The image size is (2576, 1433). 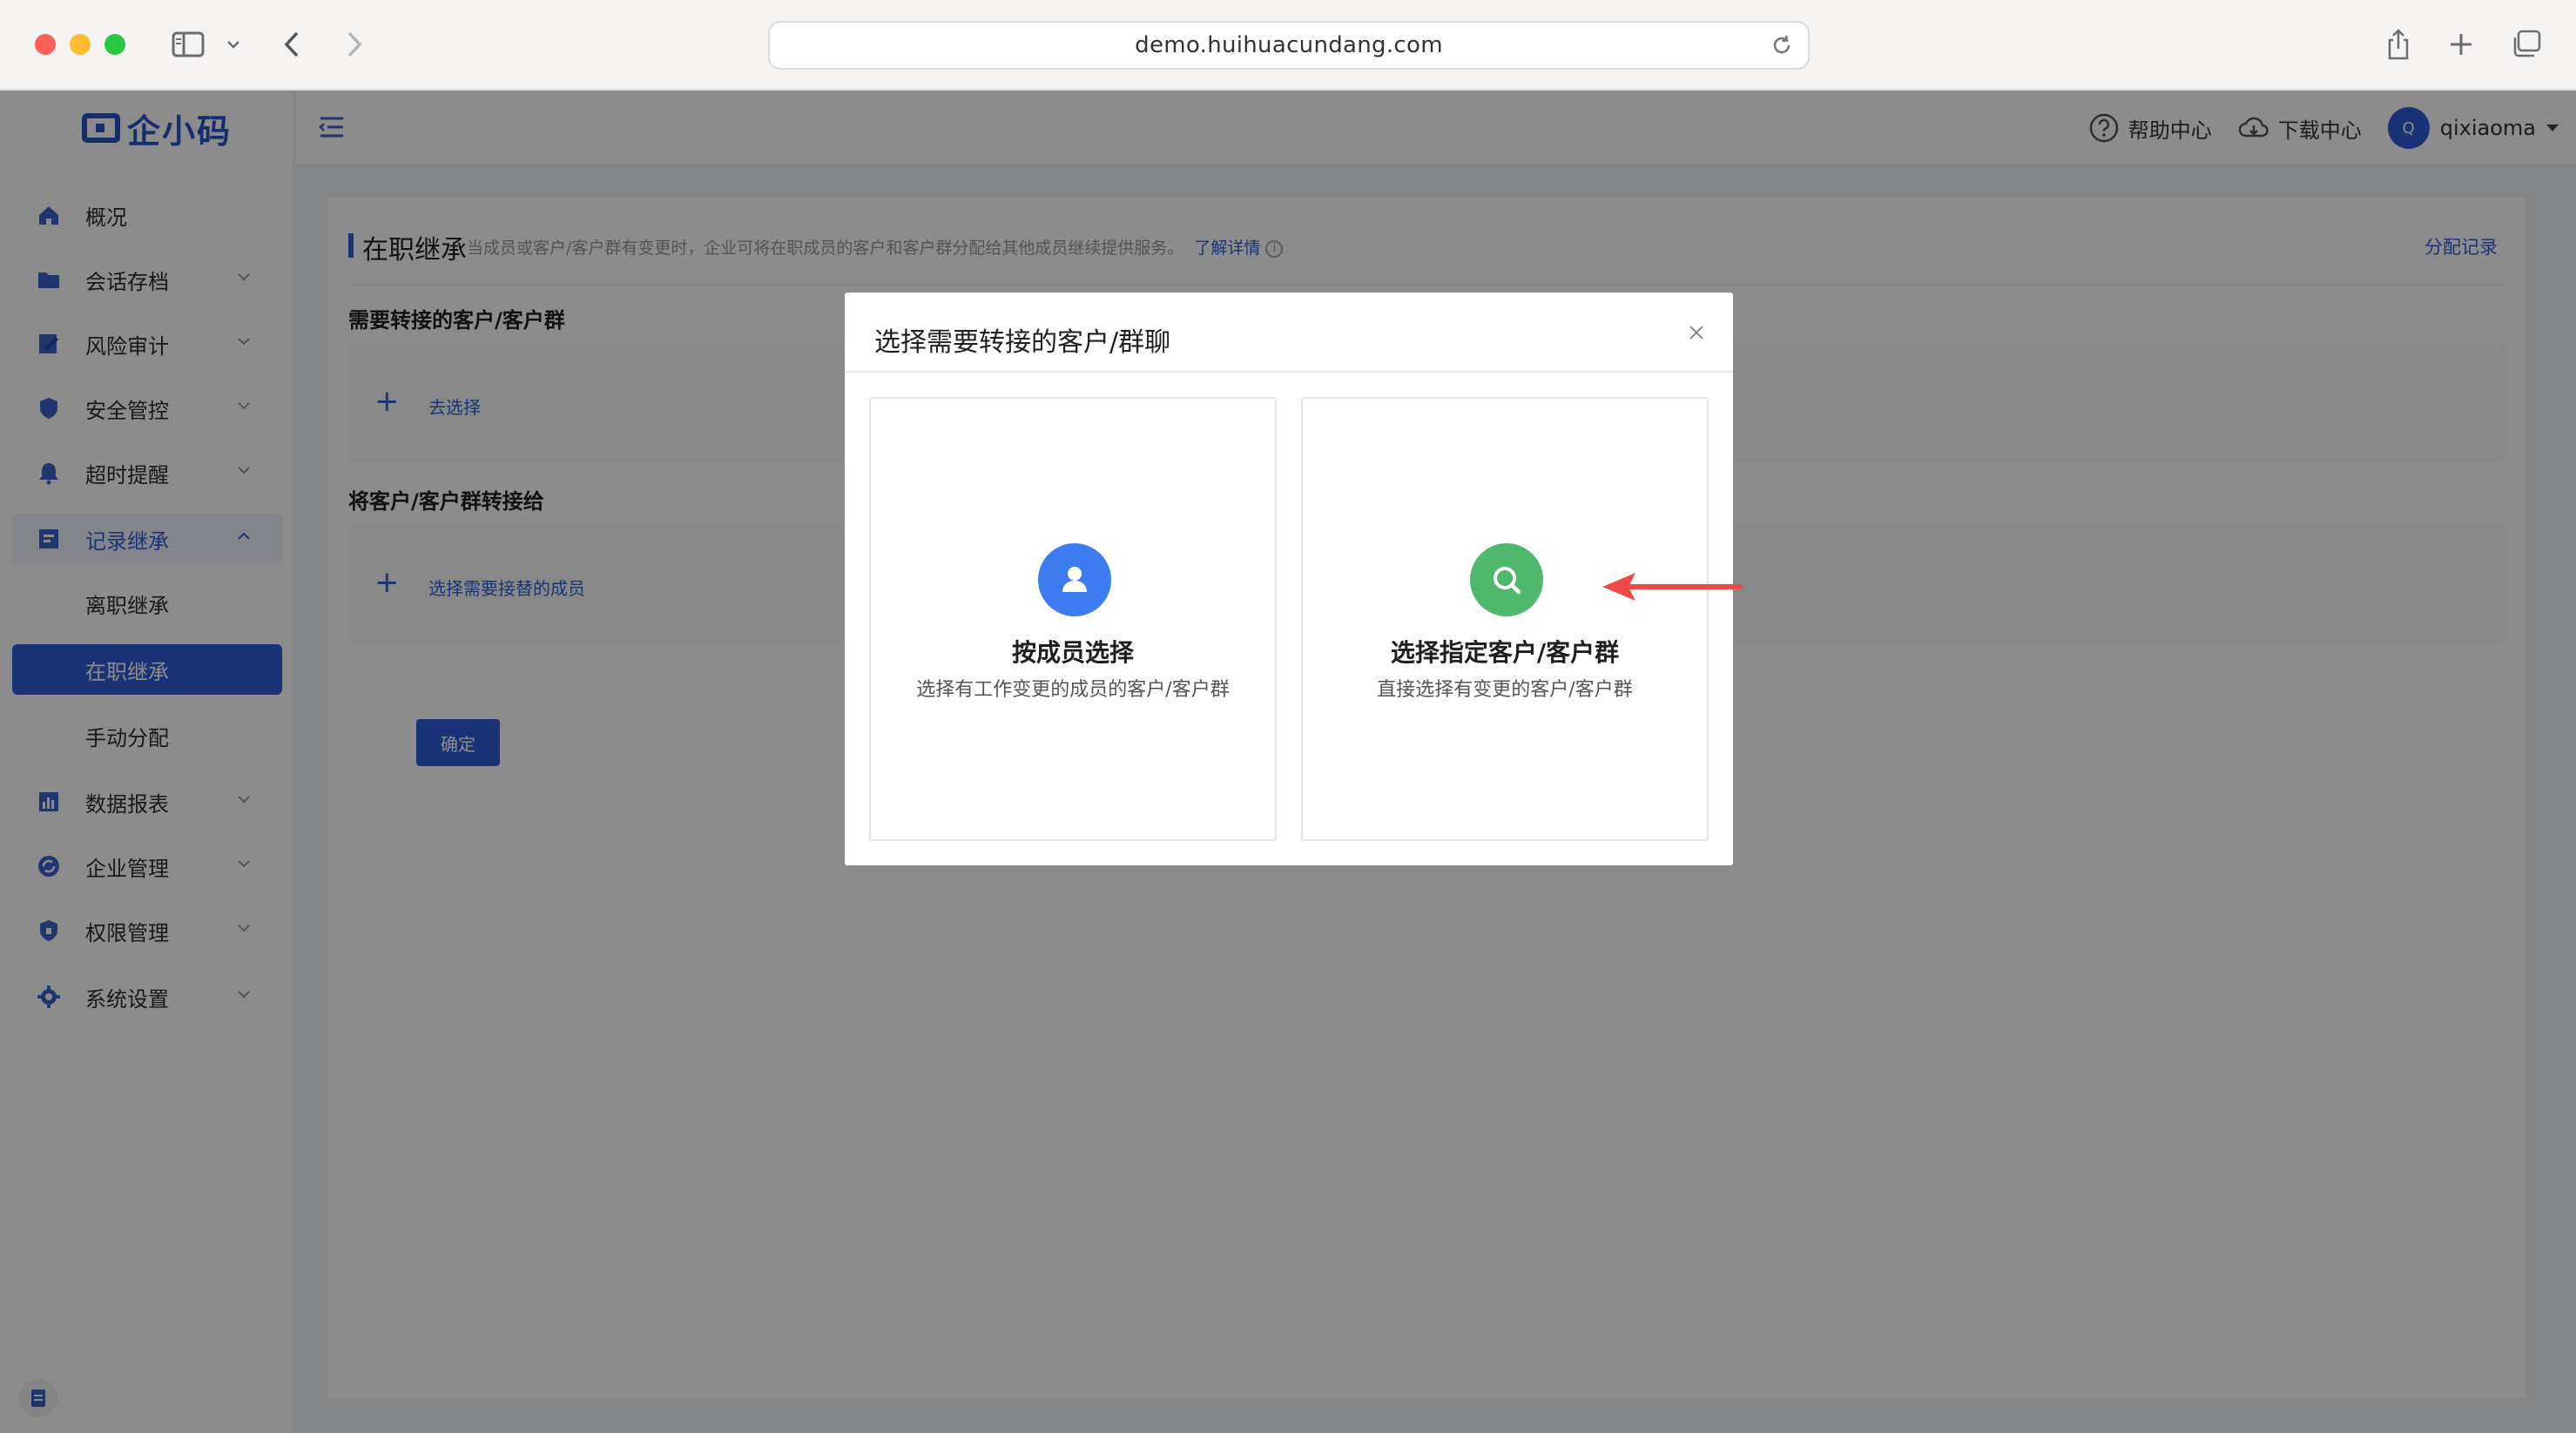 What do you see at coordinates (1074, 580) in the screenshot?
I see `user-icon` at bounding box center [1074, 580].